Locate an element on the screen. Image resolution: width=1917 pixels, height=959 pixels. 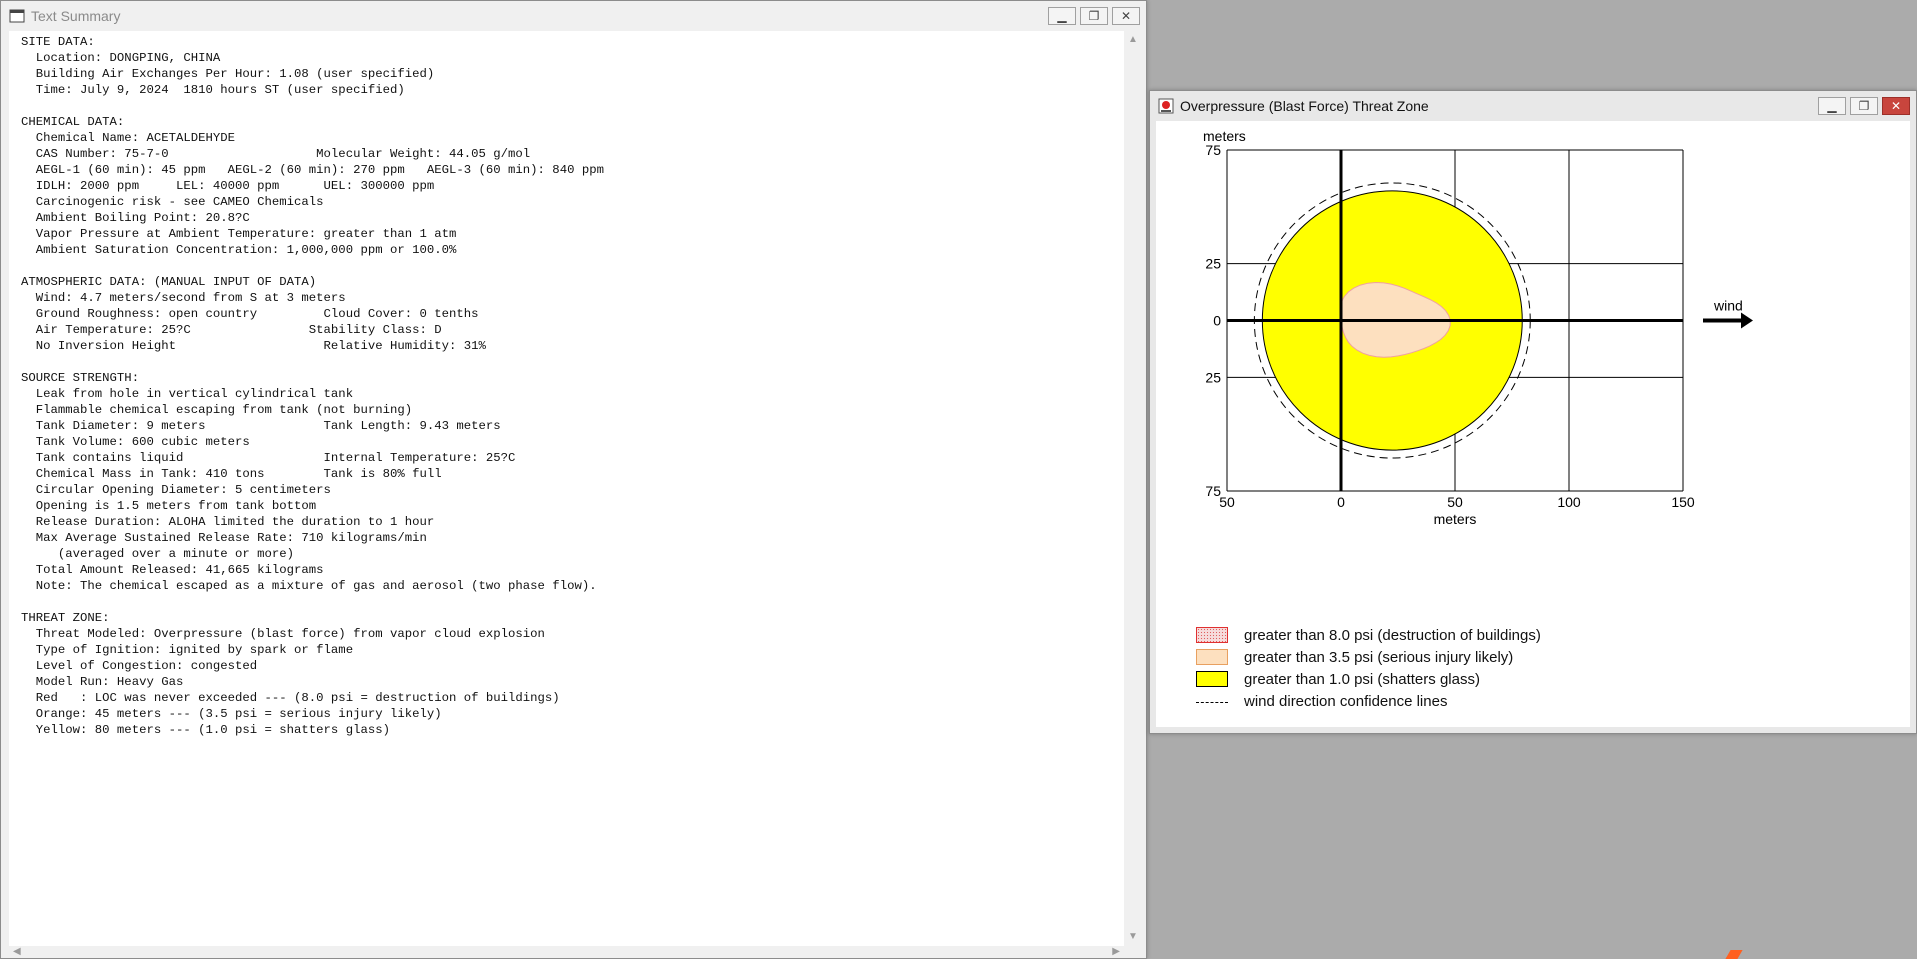
summary-line: Circular Opening Diameter: 5 centimeters is located at coordinates (176, 490).